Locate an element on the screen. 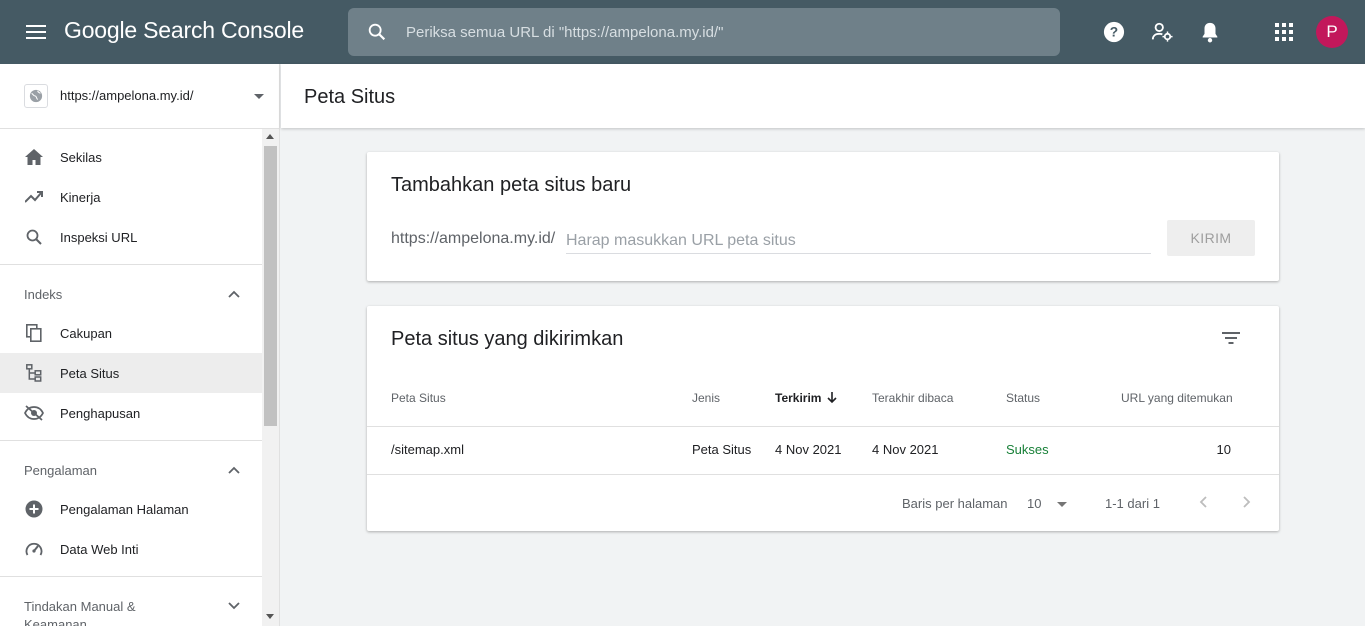  cell-submitted: 4 Nov 2021 is located at coordinates (808, 449).